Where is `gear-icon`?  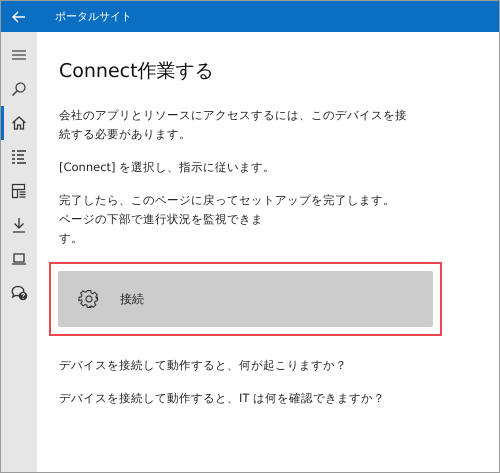
gear-icon is located at coordinates (89, 299).